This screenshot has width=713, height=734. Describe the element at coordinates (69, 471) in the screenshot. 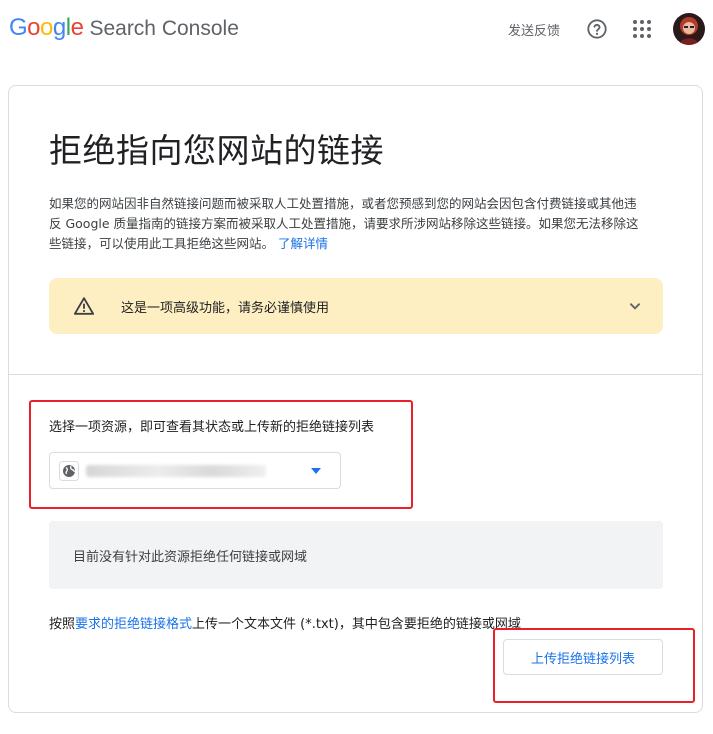

I see `globe-icon` at that location.